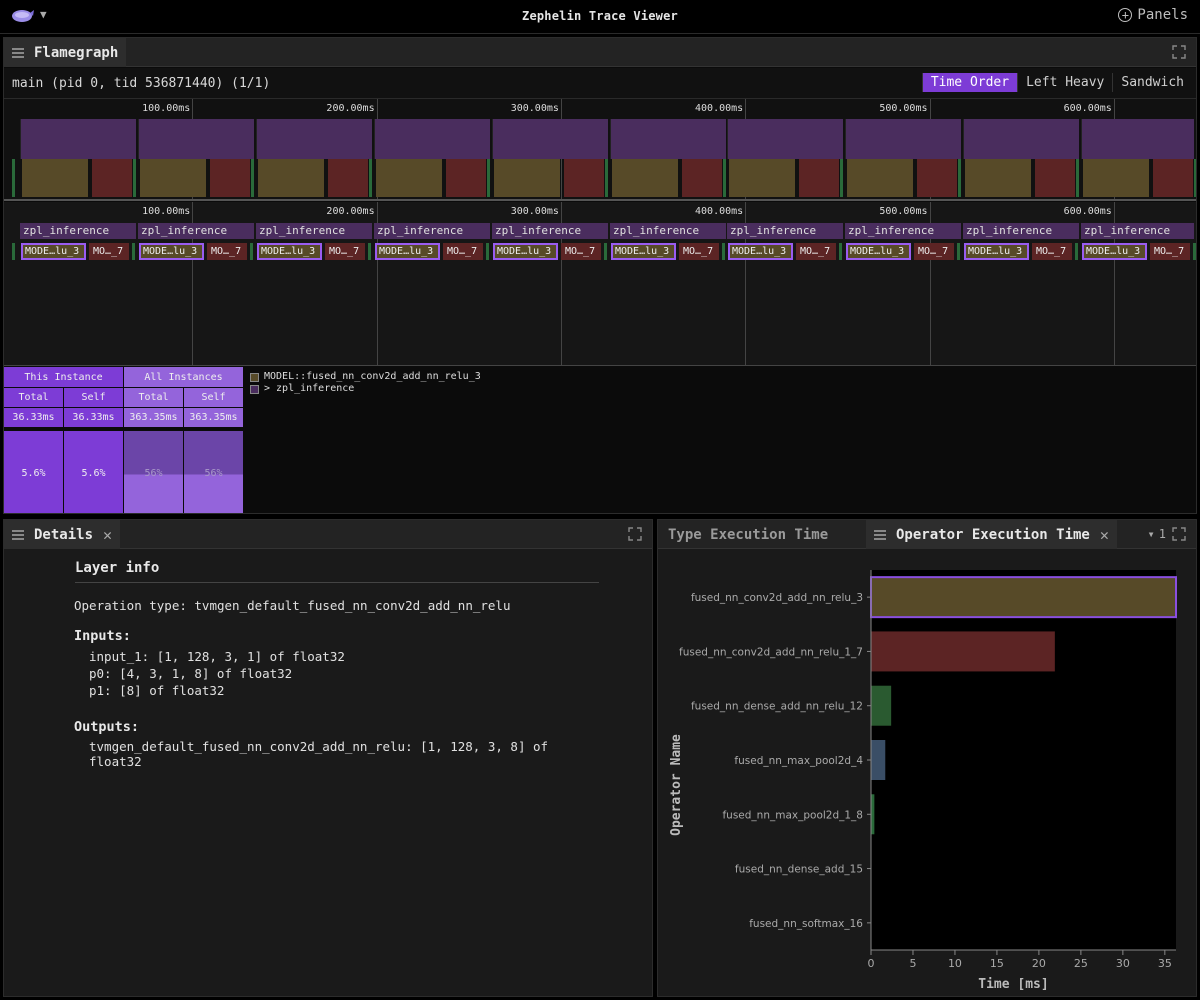 This screenshot has height=1000, width=1200. I want to click on this-total-percent: 5.6%, so click(33, 472).